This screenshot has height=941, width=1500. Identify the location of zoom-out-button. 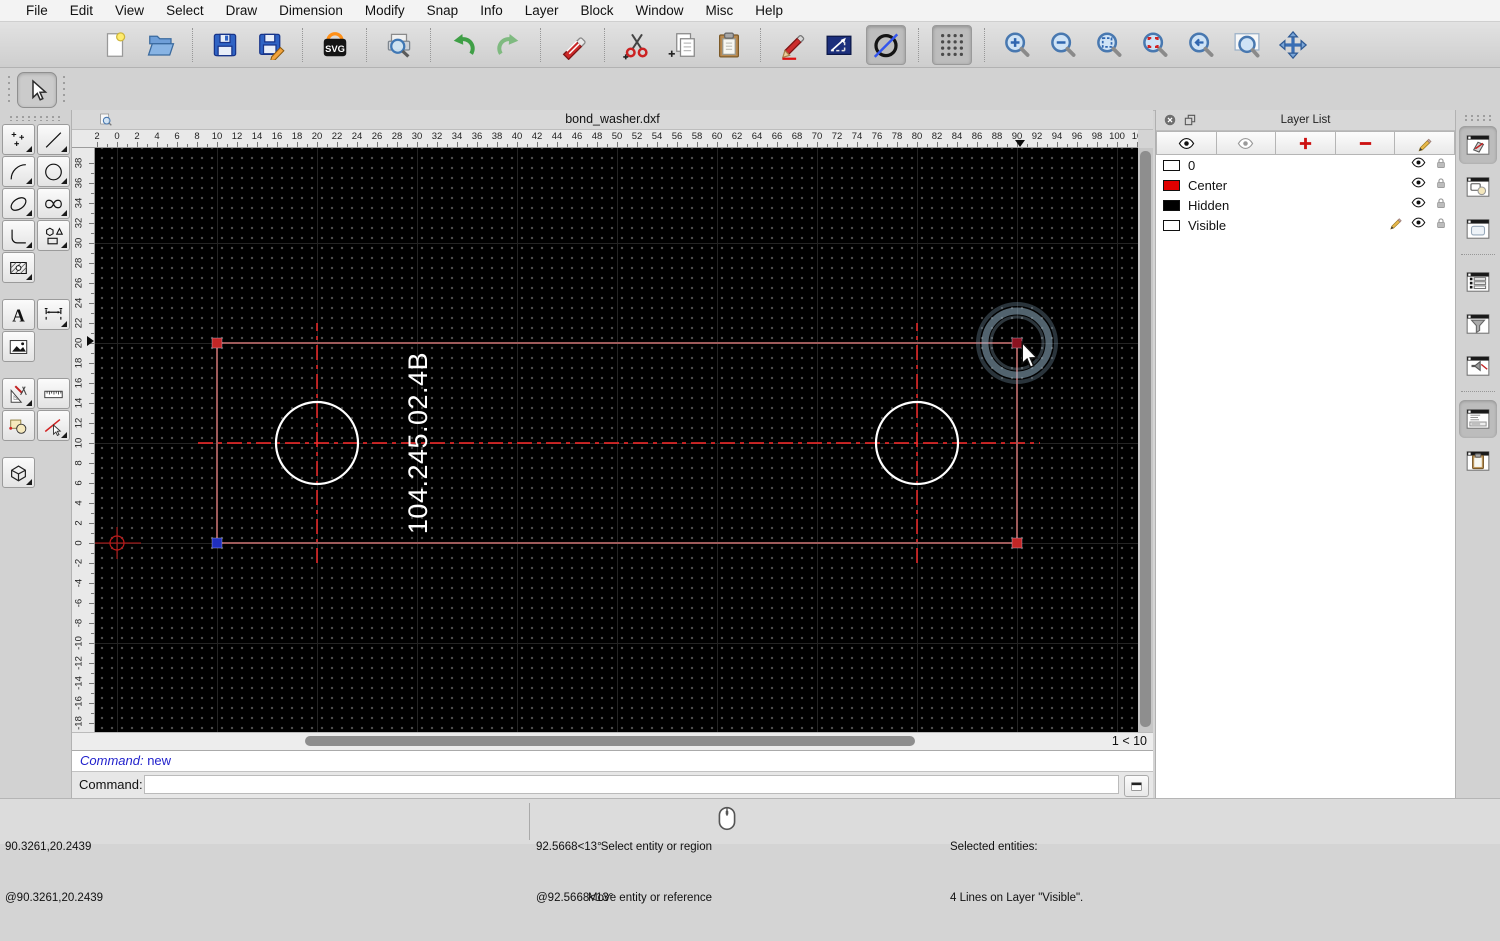
(1063, 45).